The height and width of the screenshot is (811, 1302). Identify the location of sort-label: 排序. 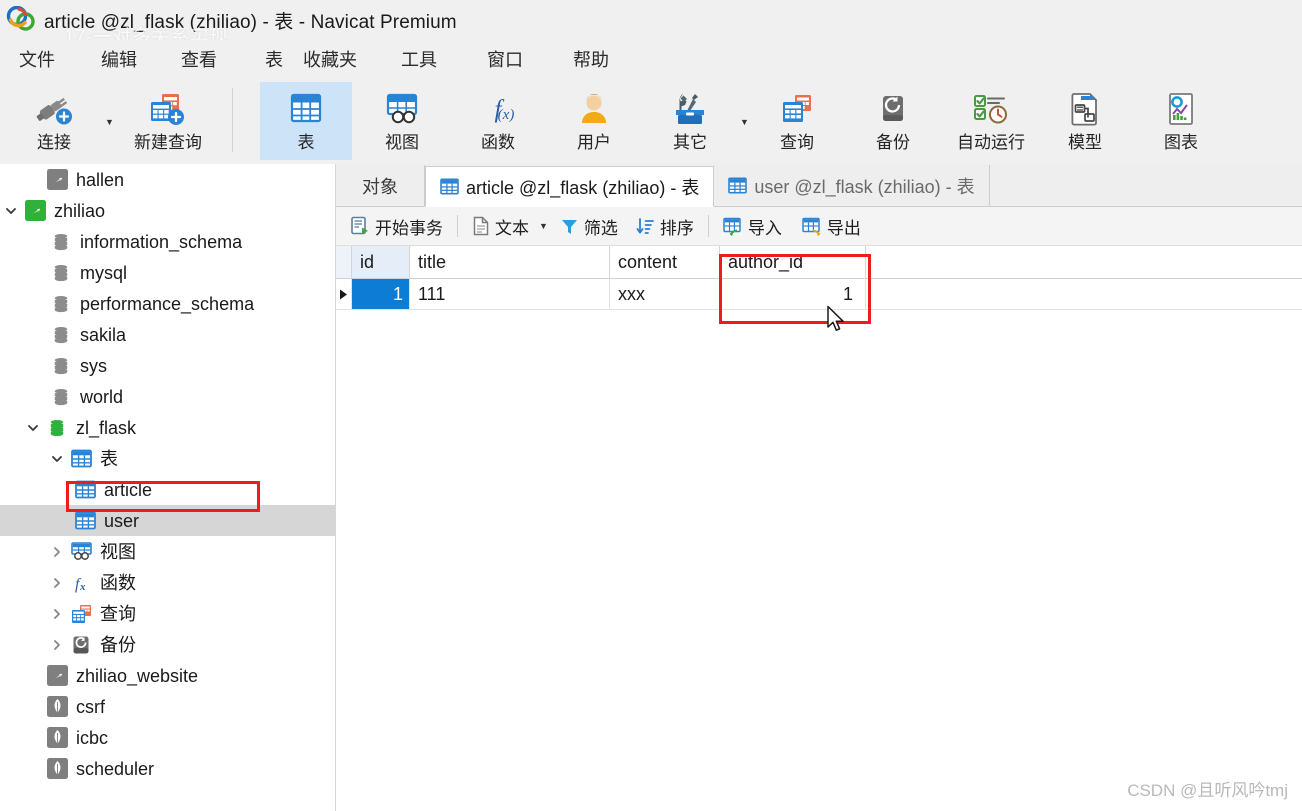
(676, 228).